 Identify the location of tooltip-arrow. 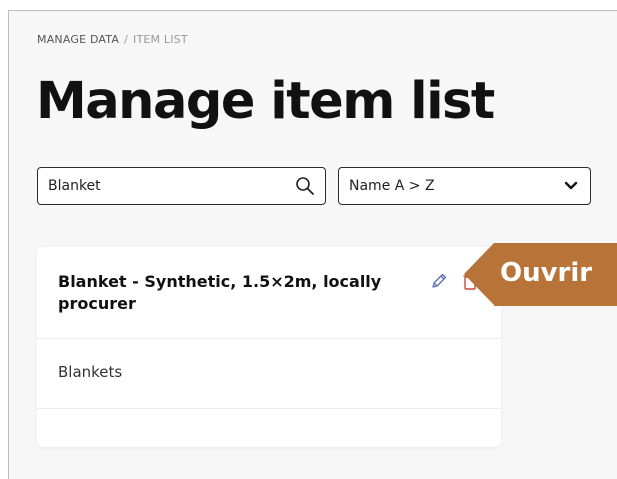
(479, 274).